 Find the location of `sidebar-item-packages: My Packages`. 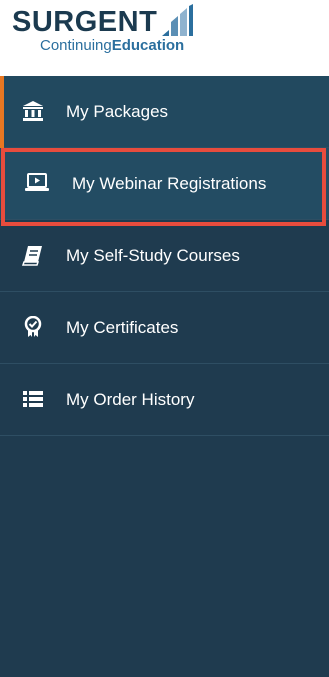

sidebar-item-packages: My Packages is located at coordinates (164, 112).